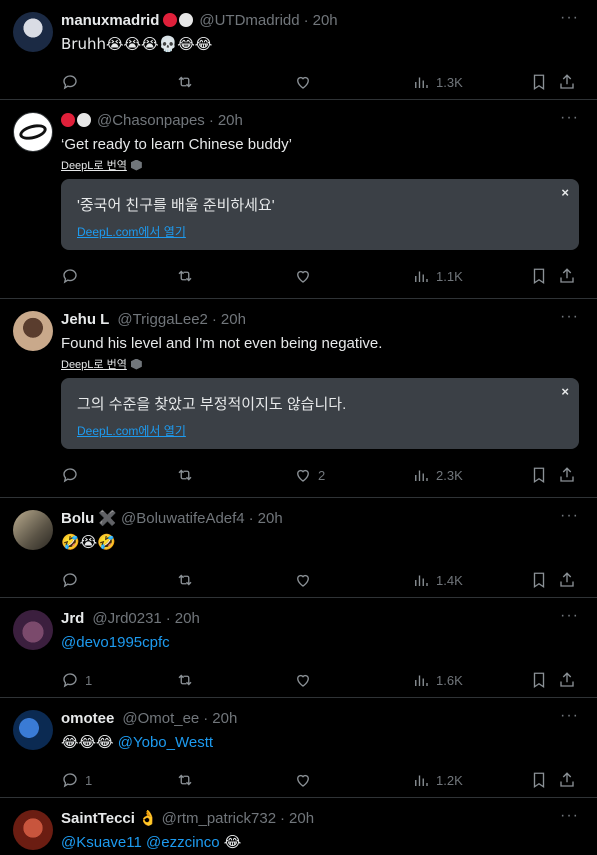  What do you see at coordinates (98, 818) in the screenshot?
I see `display-name: SaintTecci` at bounding box center [98, 818].